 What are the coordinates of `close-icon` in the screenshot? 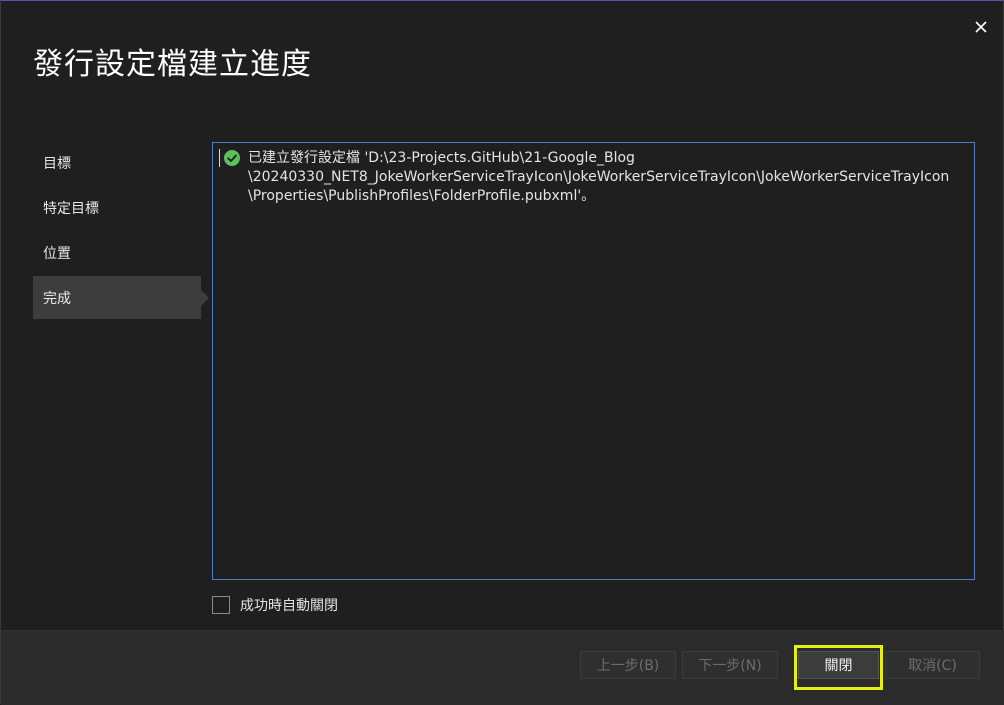 It's located at (981, 27).